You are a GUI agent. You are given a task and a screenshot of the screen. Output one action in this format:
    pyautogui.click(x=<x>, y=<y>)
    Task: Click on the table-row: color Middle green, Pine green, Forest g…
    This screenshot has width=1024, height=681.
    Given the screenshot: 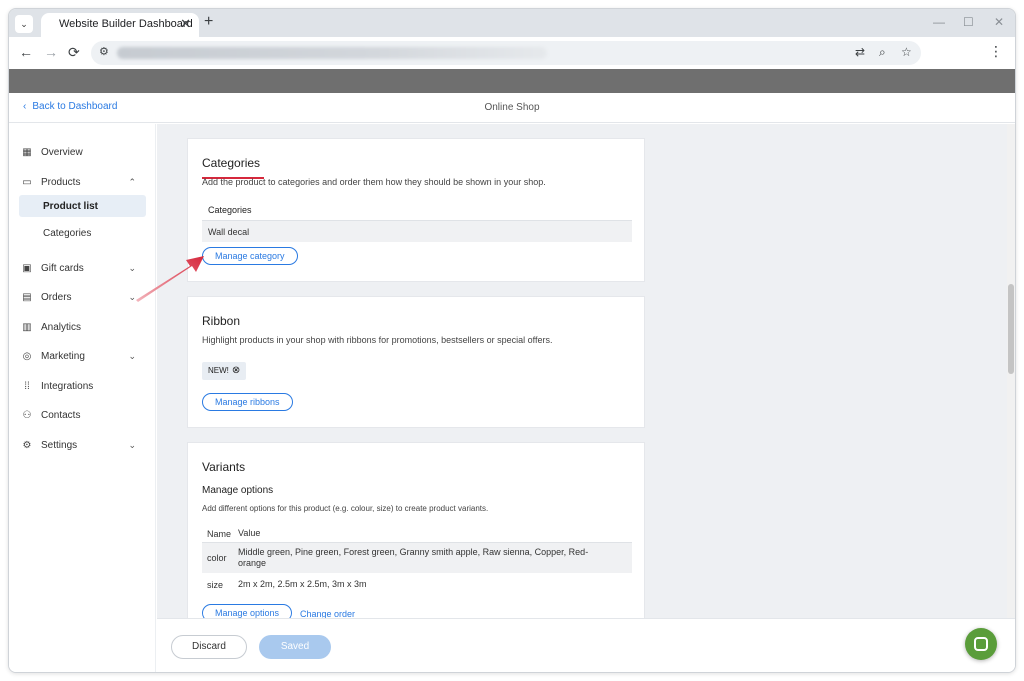 What is the action you would take?
    pyautogui.click(x=417, y=558)
    